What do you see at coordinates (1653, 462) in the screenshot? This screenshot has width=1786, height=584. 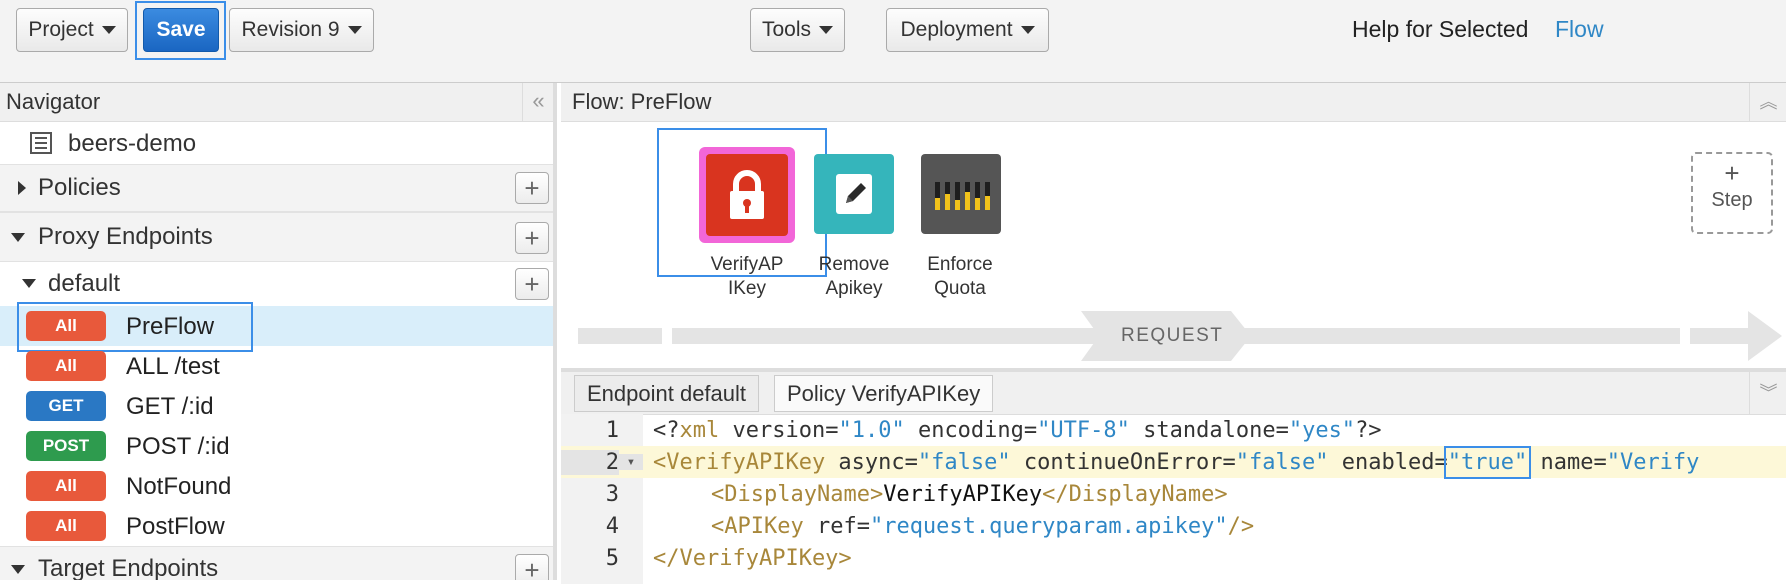 I see `code-token: "Verify` at bounding box center [1653, 462].